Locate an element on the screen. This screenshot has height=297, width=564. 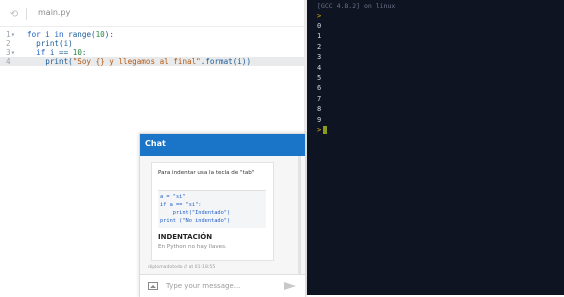
console-output-line: 3 is located at coordinates (319, 57).